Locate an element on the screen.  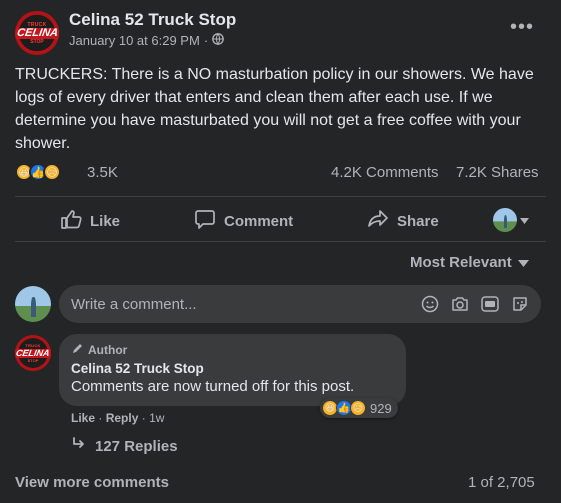
commenter-avatar: TRUCK CELINA STOP is located at coordinates (33, 353).